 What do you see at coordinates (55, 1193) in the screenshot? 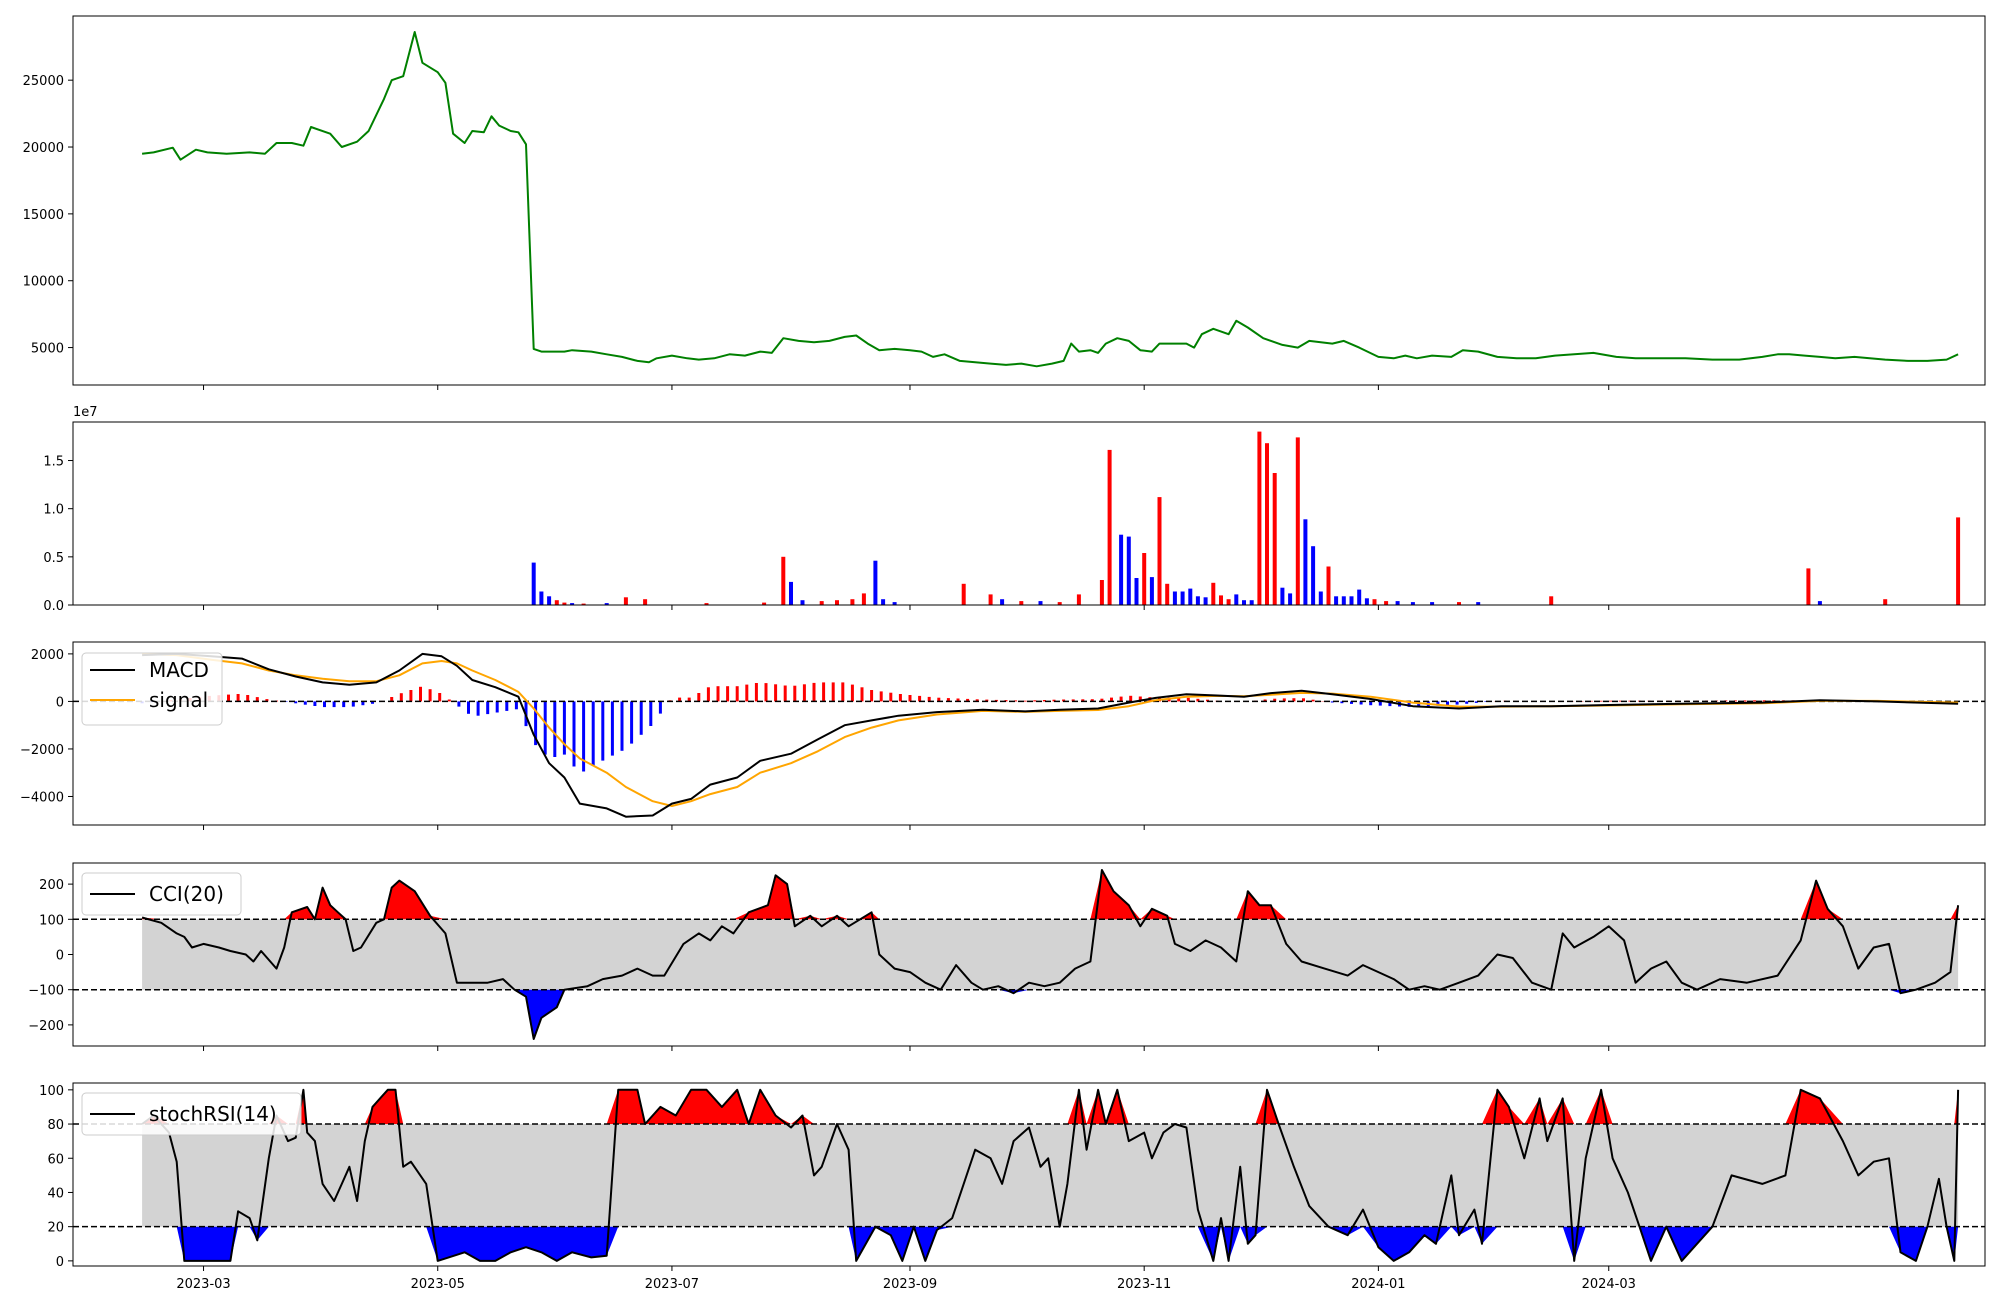
I see `y-tick-label: 40` at bounding box center [55, 1193].